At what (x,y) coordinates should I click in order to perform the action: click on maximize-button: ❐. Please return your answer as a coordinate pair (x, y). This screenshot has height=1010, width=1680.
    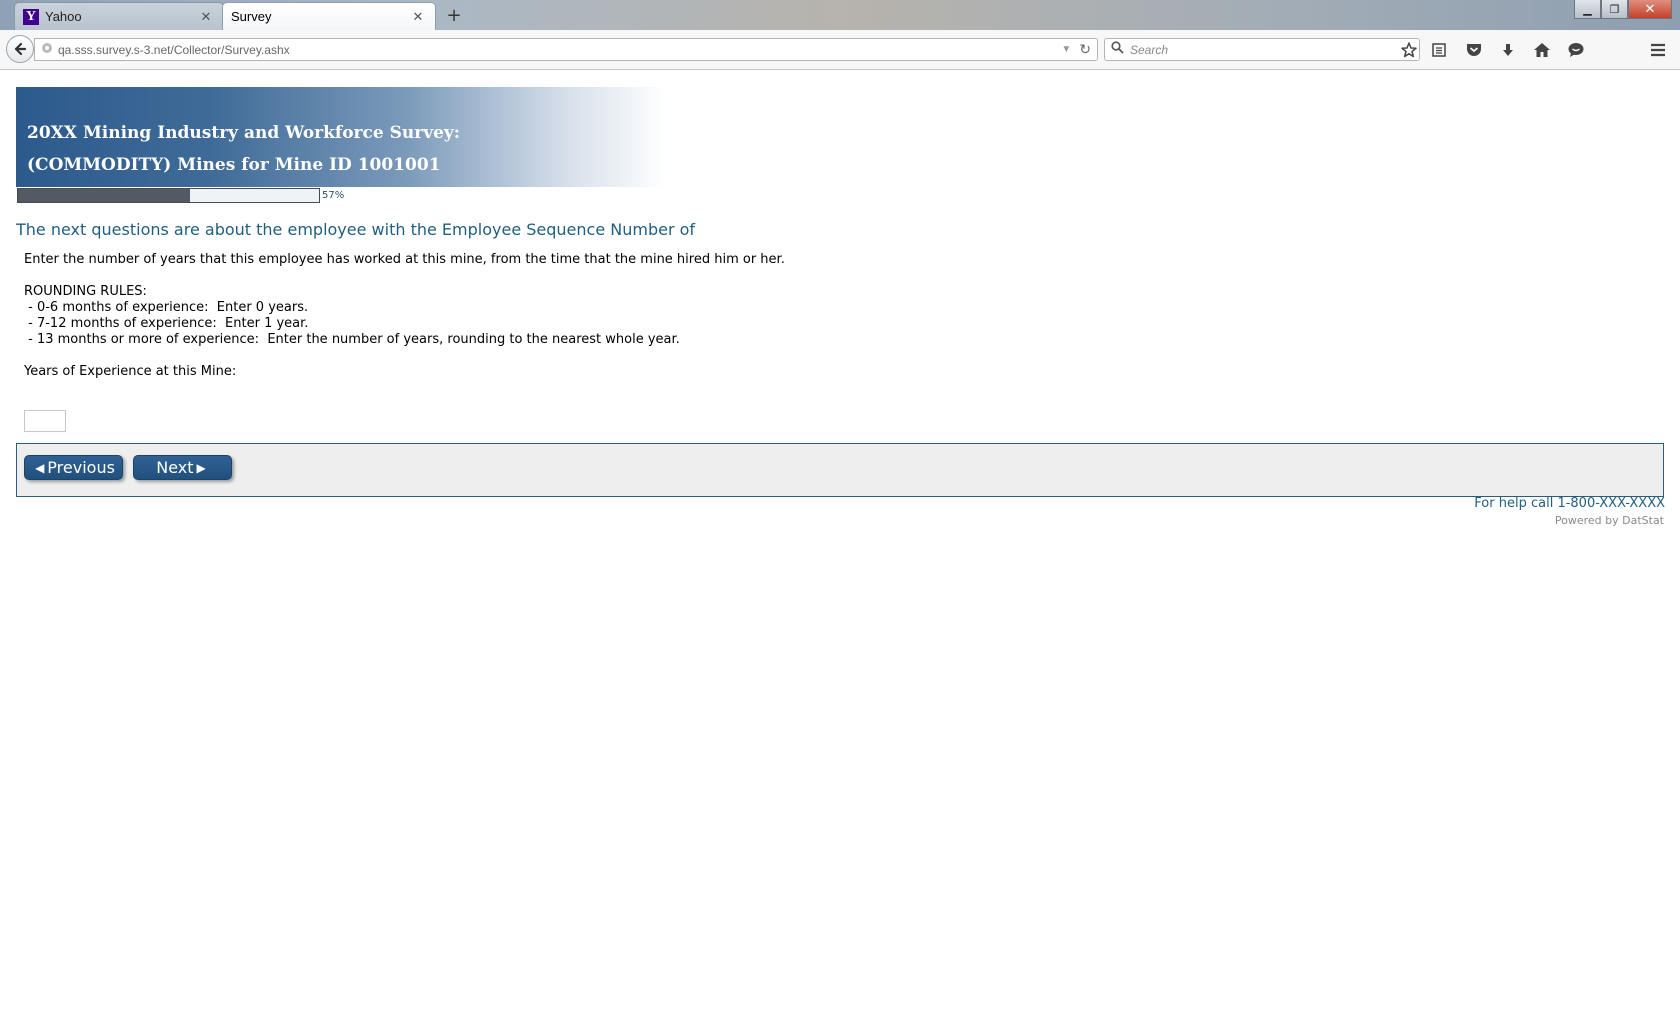
    Looking at the image, I should click on (1614, 9).